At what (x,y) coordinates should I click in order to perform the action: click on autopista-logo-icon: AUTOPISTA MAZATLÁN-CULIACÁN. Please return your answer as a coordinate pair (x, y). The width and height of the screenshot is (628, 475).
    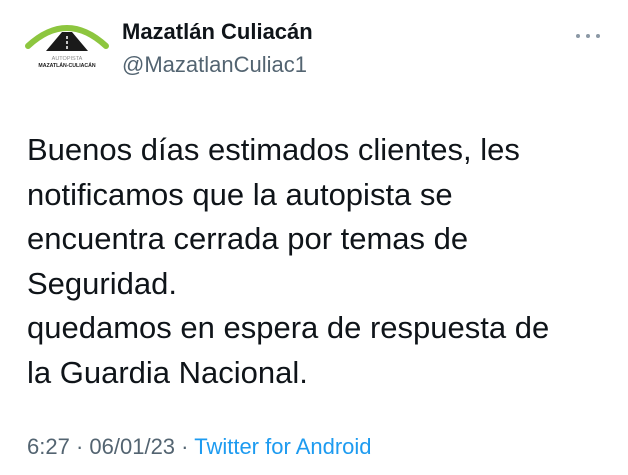
    Looking at the image, I should click on (67, 51).